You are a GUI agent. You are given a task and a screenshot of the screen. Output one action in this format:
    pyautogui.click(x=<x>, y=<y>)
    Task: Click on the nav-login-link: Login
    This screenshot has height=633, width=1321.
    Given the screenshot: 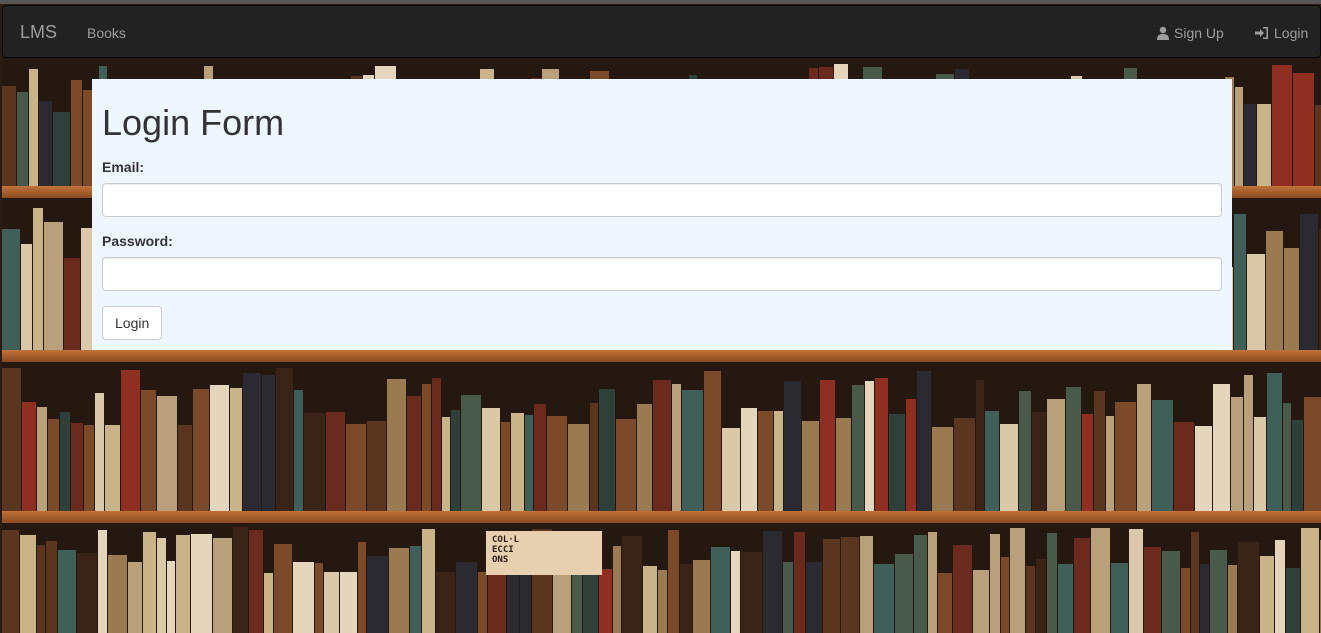 What is the action you would take?
    pyautogui.click(x=1281, y=33)
    